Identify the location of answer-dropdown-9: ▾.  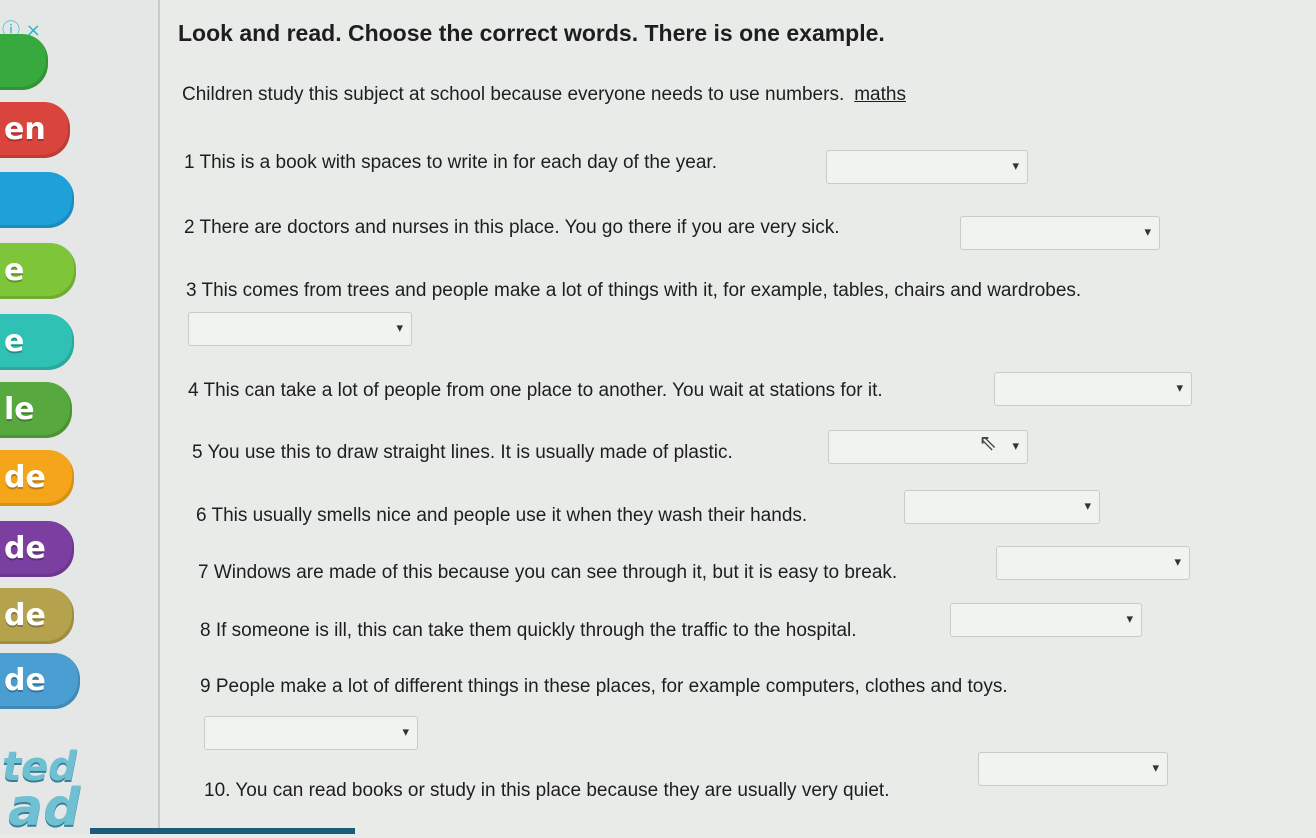
(311, 733).